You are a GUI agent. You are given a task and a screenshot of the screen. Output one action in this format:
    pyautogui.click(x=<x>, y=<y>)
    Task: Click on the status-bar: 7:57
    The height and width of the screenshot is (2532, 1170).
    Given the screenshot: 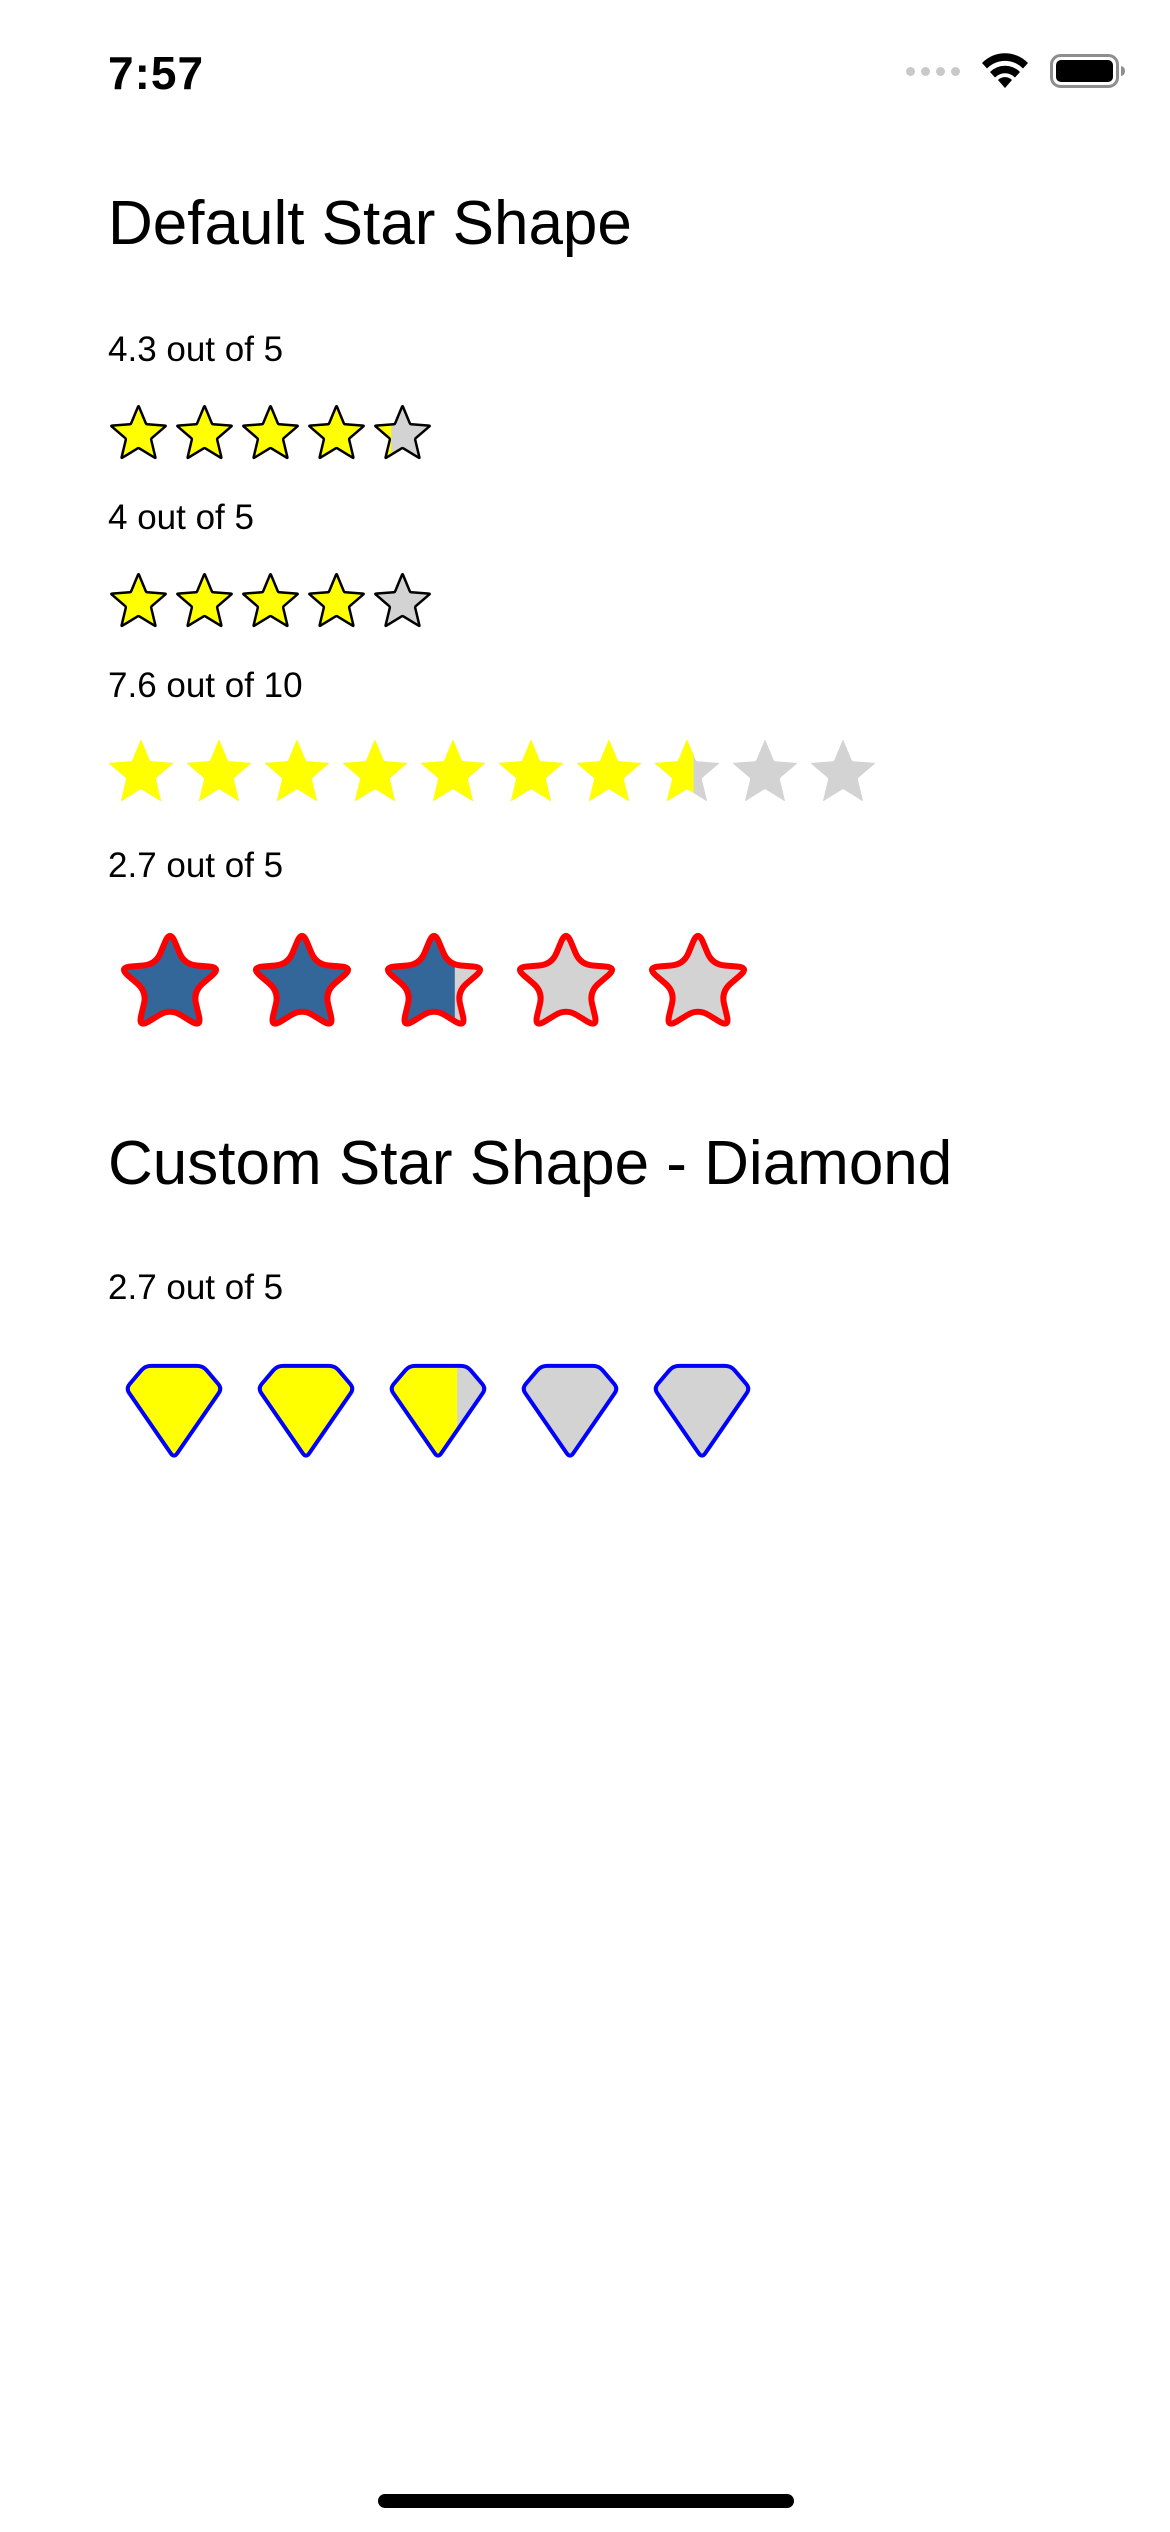 What is the action you would take?
    pyautogui.click(x=585, y=75)
    